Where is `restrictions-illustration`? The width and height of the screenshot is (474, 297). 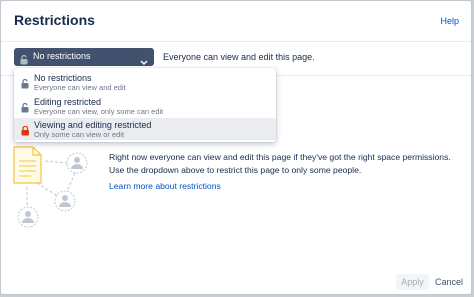
restrictions-illustration is located at coordinates (56, 191).